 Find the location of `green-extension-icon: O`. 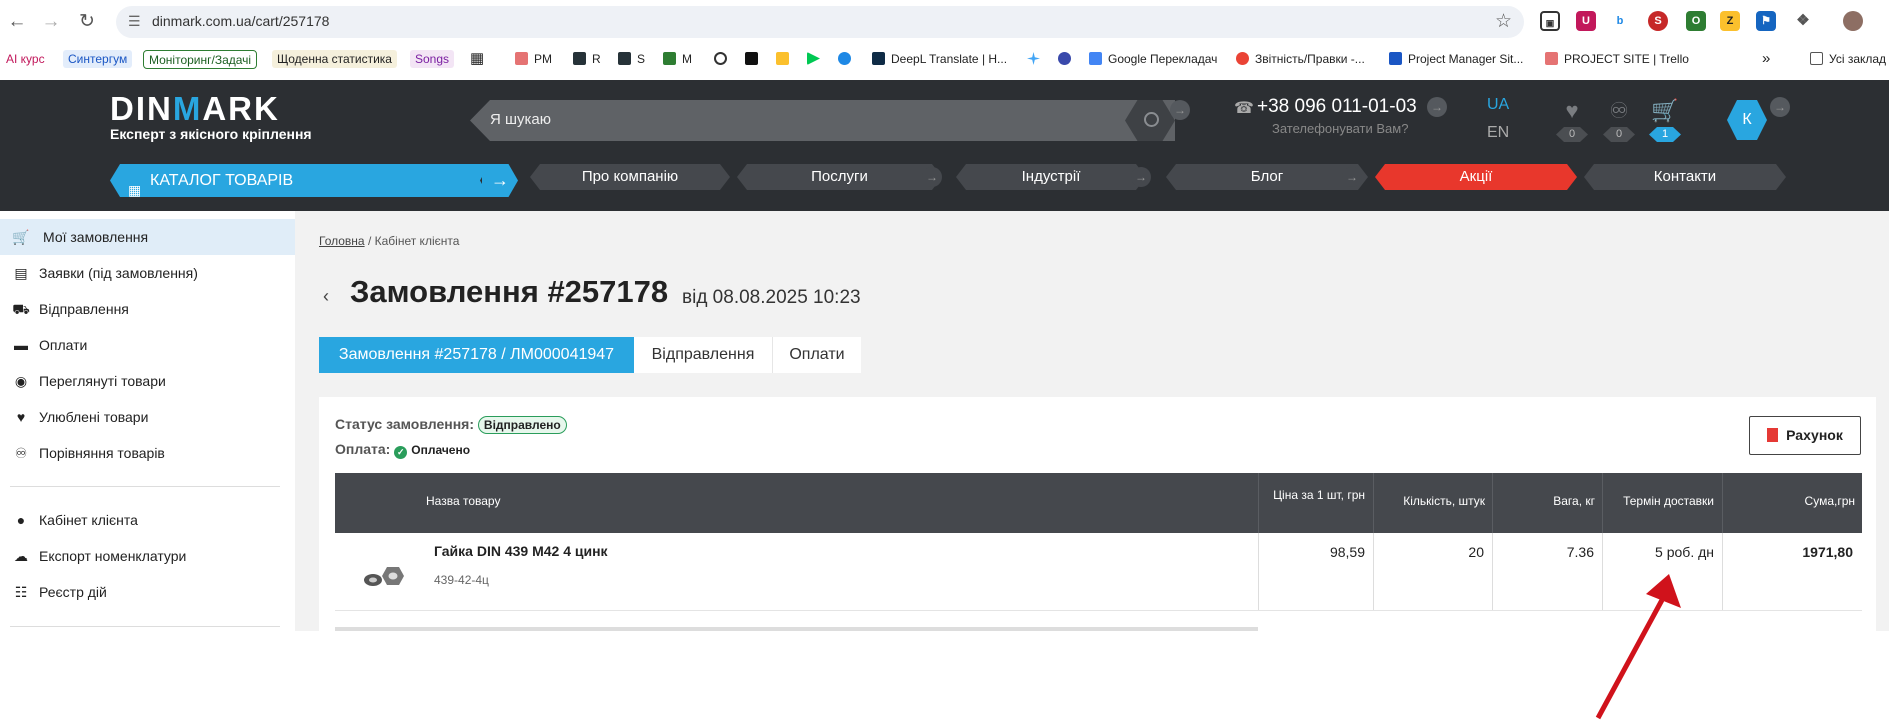

green-extension-icon: O is located at coordinates (1696, 21).